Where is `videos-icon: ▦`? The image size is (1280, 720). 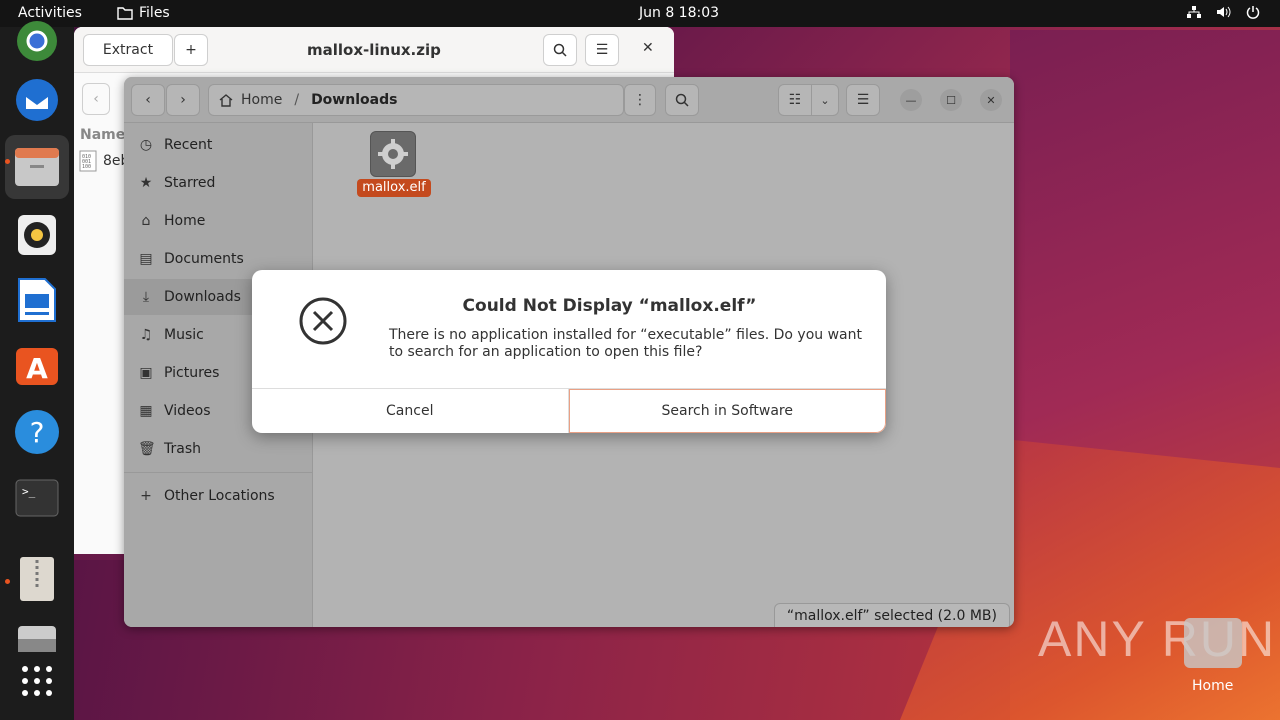
videos-icon: ▦ is located at coordinates (146, 411).